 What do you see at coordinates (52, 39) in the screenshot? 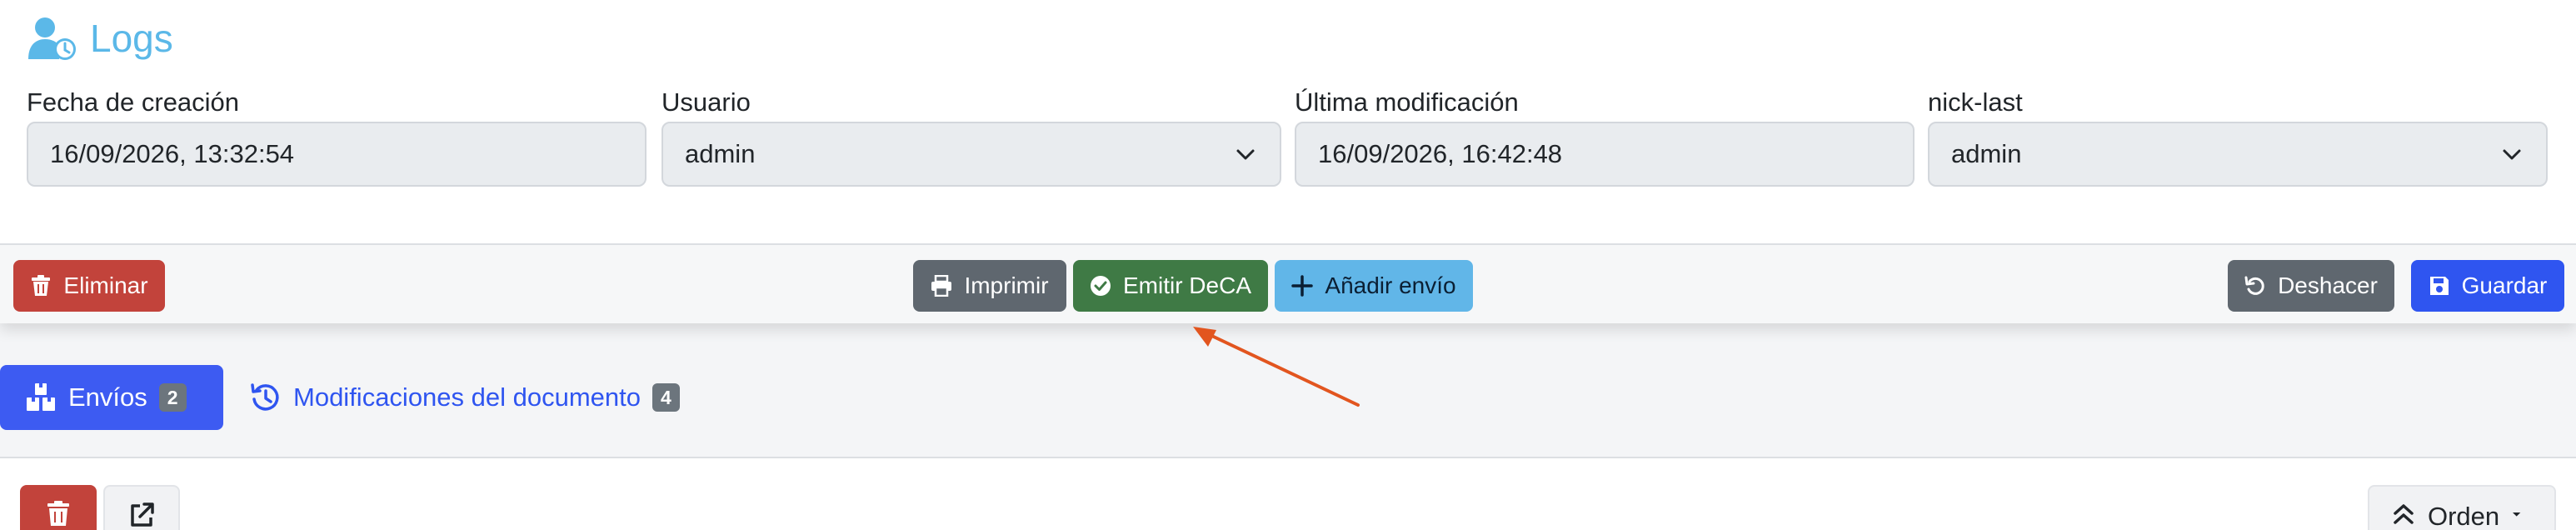
I see `user-clock-icon` at bounding box center [52, 39].